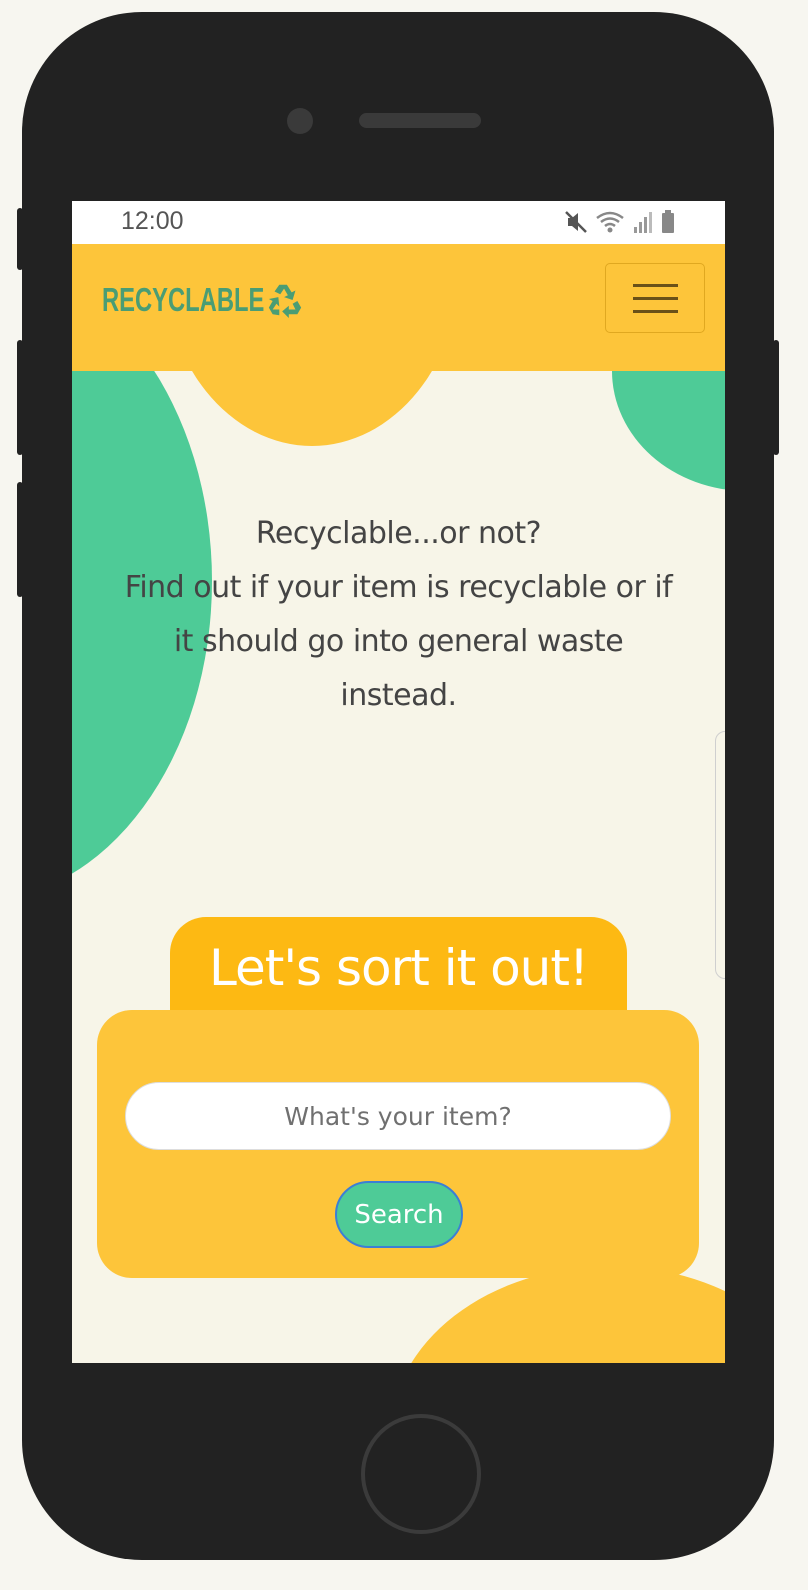  I want to click on search-input, so click(398, 1116).